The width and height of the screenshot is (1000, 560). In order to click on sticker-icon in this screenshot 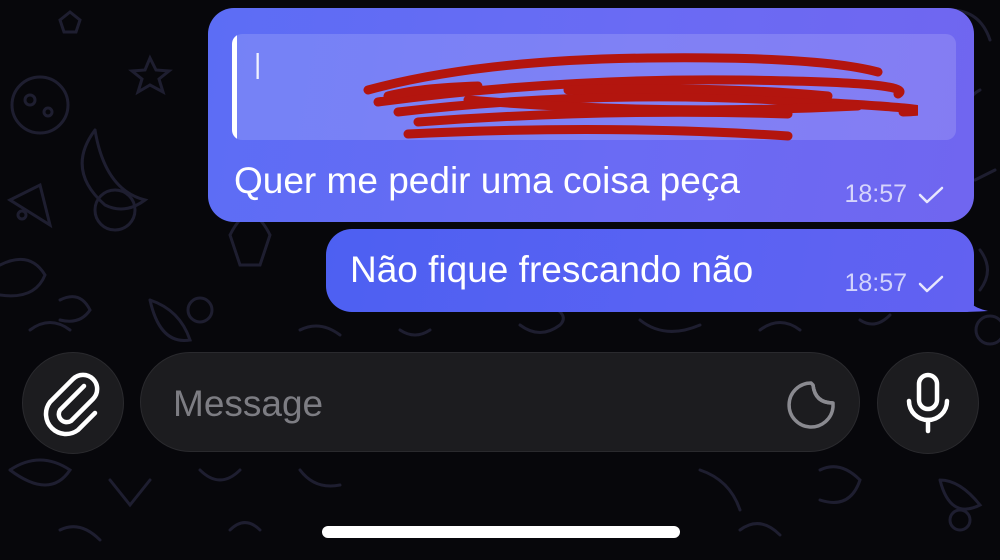, I will do `click(811, 405)`.